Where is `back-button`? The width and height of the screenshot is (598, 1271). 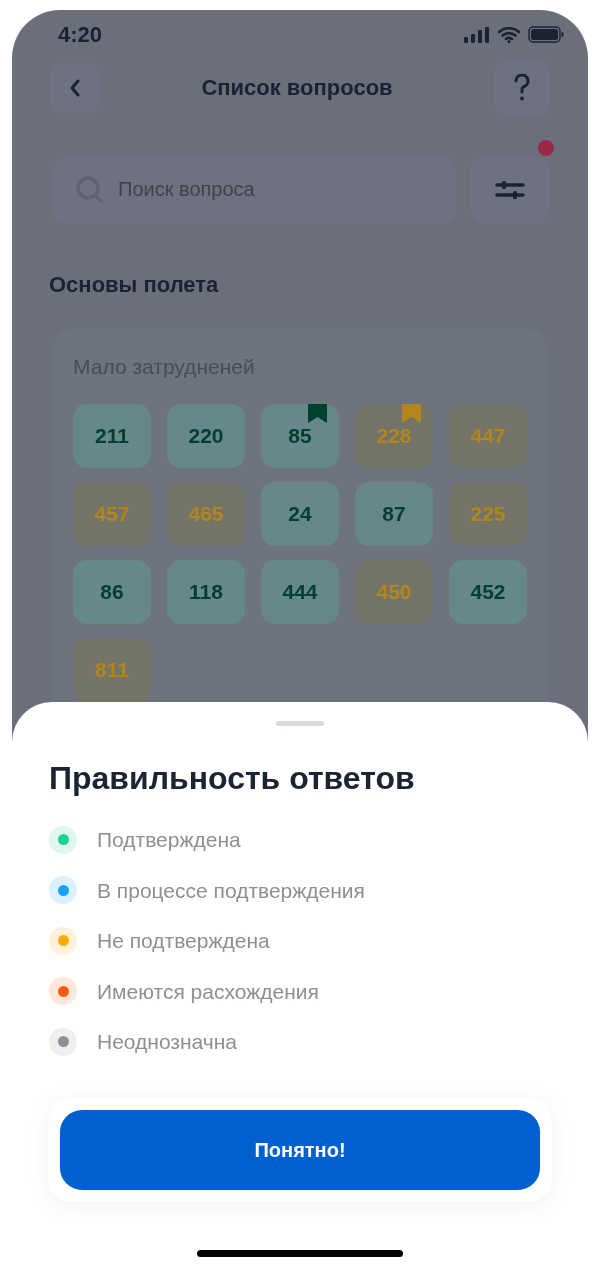 back-button is located at coordinates (75, 87).